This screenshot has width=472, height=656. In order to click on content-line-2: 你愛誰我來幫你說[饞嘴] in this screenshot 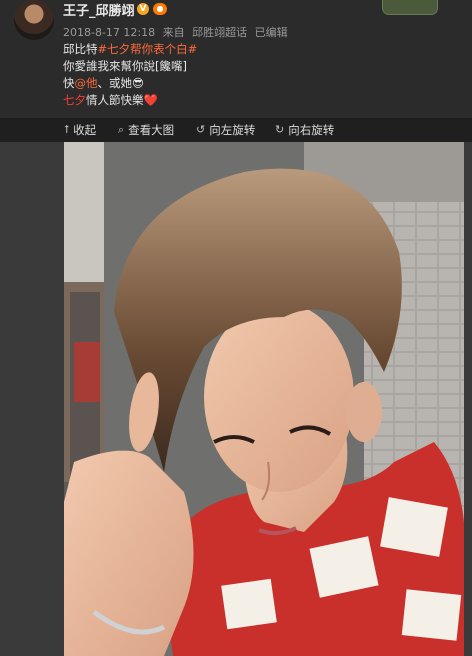, I will do `click(125, 66)`.